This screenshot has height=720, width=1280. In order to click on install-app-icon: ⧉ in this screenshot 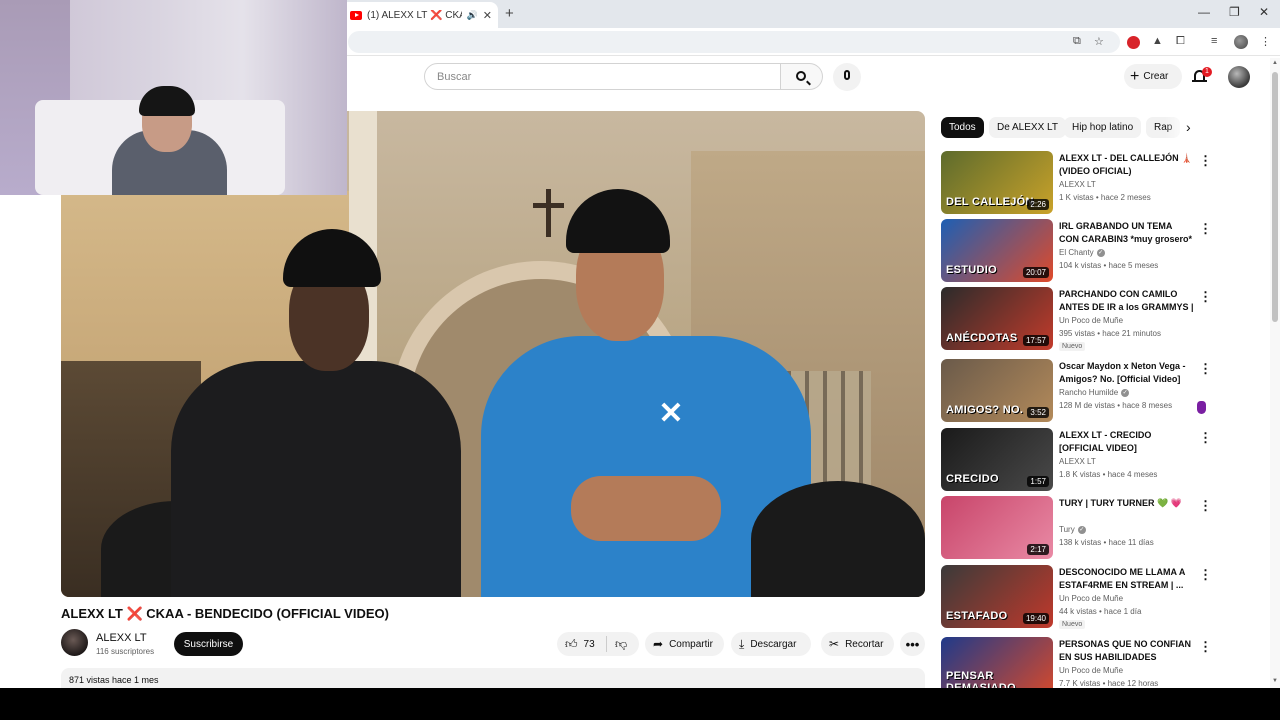, I will do `click(1077, 41)`.